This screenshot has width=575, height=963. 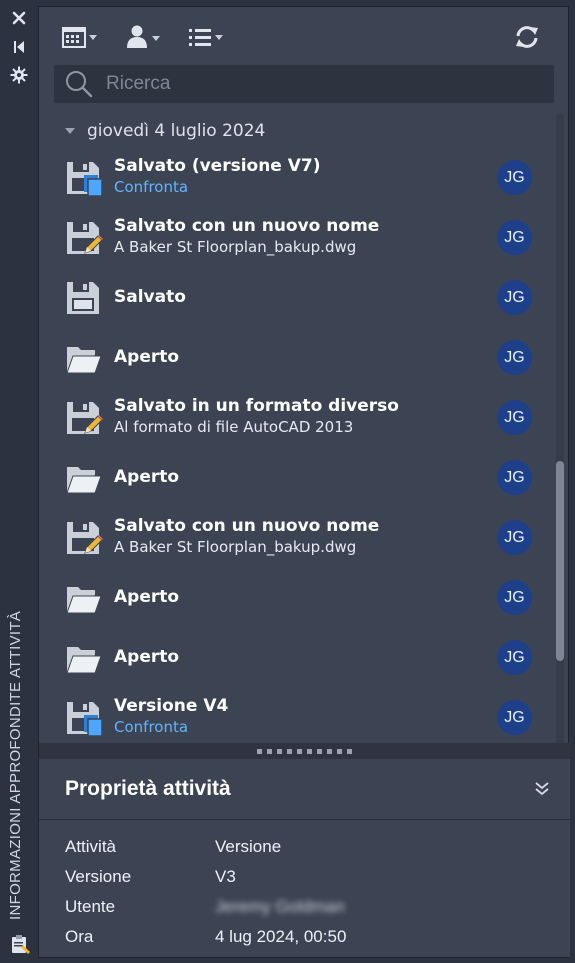 I want to click on user-filter-button, so click(x=145, y=37).